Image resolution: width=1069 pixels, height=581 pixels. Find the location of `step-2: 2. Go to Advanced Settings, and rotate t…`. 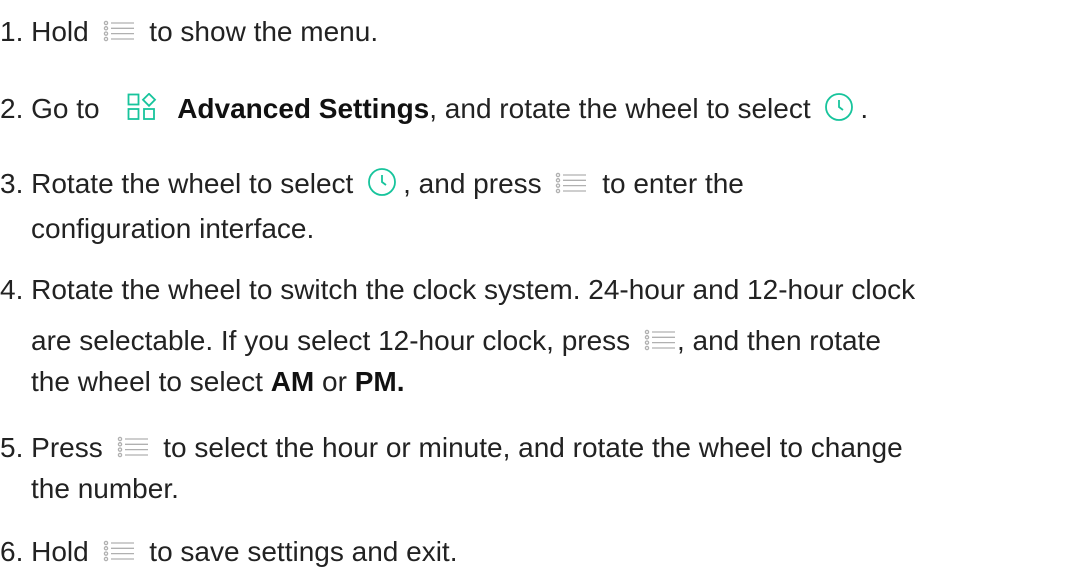

step-2: 2. Go to Advanced Settings, and rotate t… is located at coordinates (434, 109).